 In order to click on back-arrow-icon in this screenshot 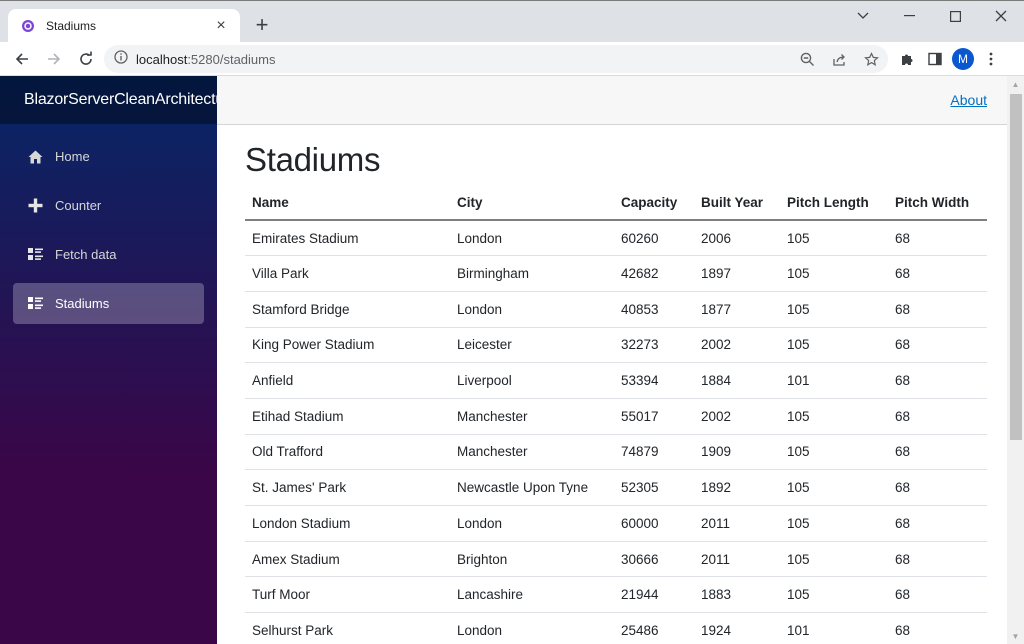, I will do `click(22, 59)`.